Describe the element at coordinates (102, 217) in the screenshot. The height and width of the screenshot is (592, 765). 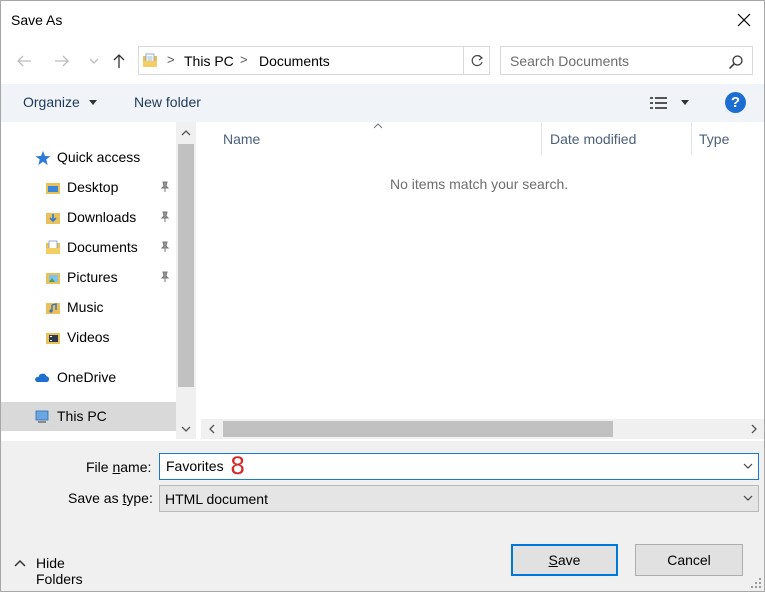
I see `sidebar-item-label: Downloads` at that location.